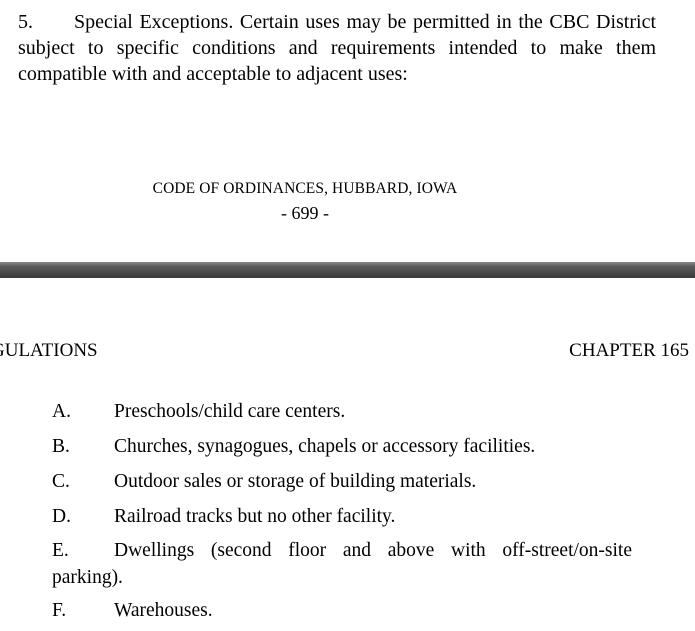  What do you see at coordinates (87, 577) in the screenshot?
I see `list-item-text-line2: parking).` at bounding box center [87, 577].